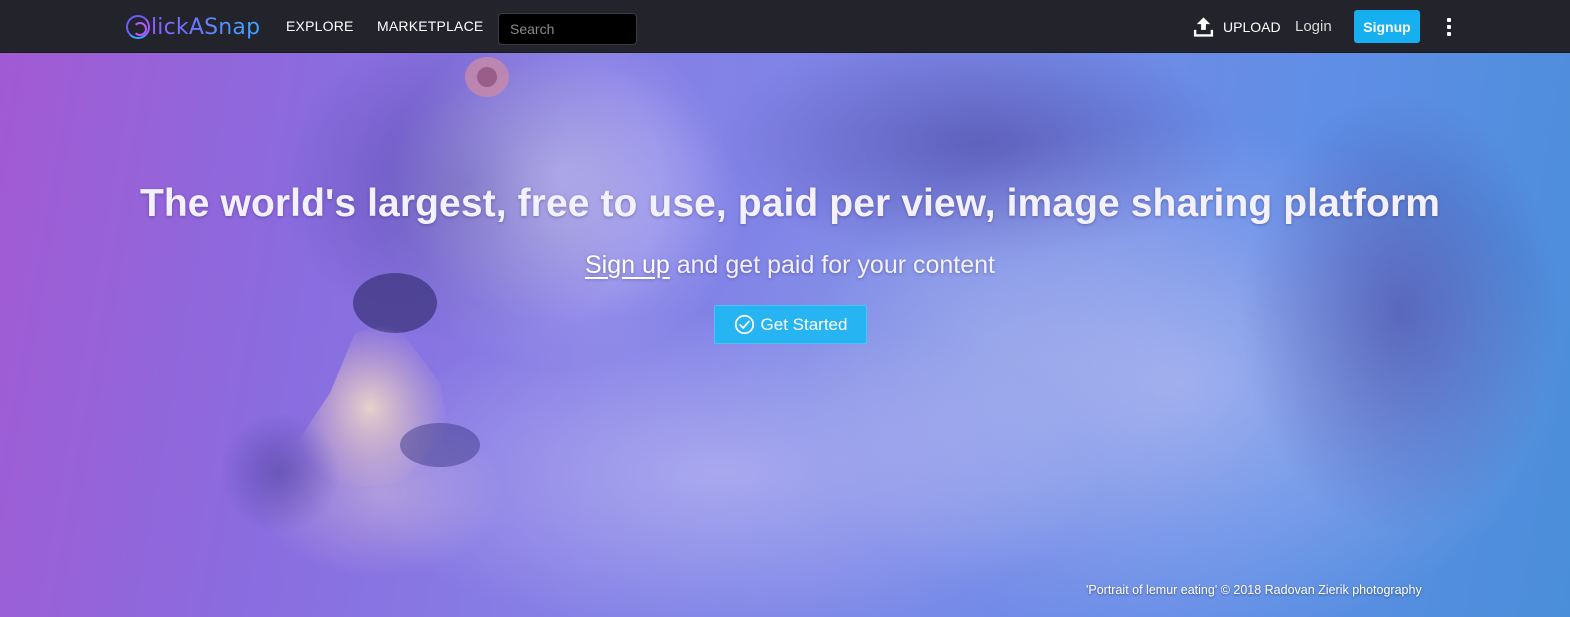  Describe the element at coordinates (832, 265) in the screenshot. I see `subline-text: and get paid for your content` at that location.